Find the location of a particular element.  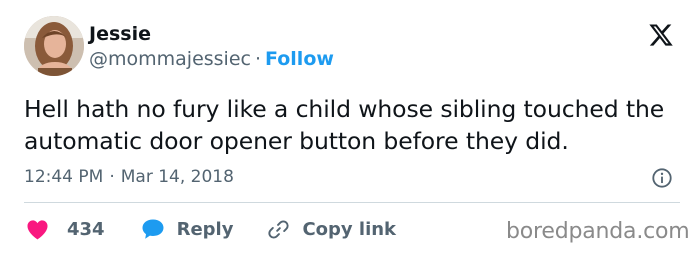

watermark: boredpanda.com is located at coordinates (598, 231).